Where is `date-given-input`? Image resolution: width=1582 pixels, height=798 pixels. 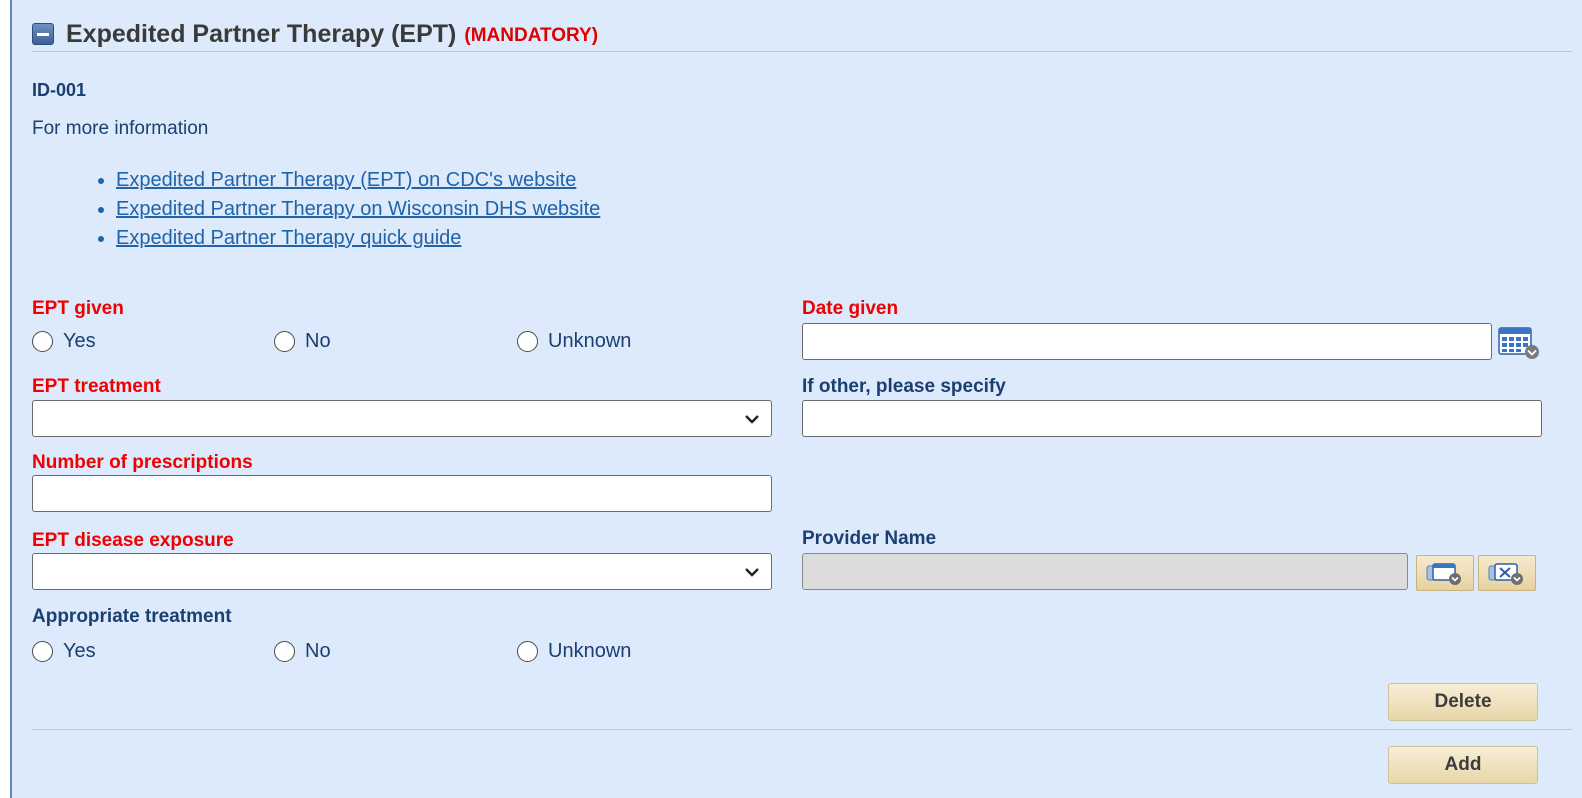 date-given-input is located at coordinates (1147, 341).